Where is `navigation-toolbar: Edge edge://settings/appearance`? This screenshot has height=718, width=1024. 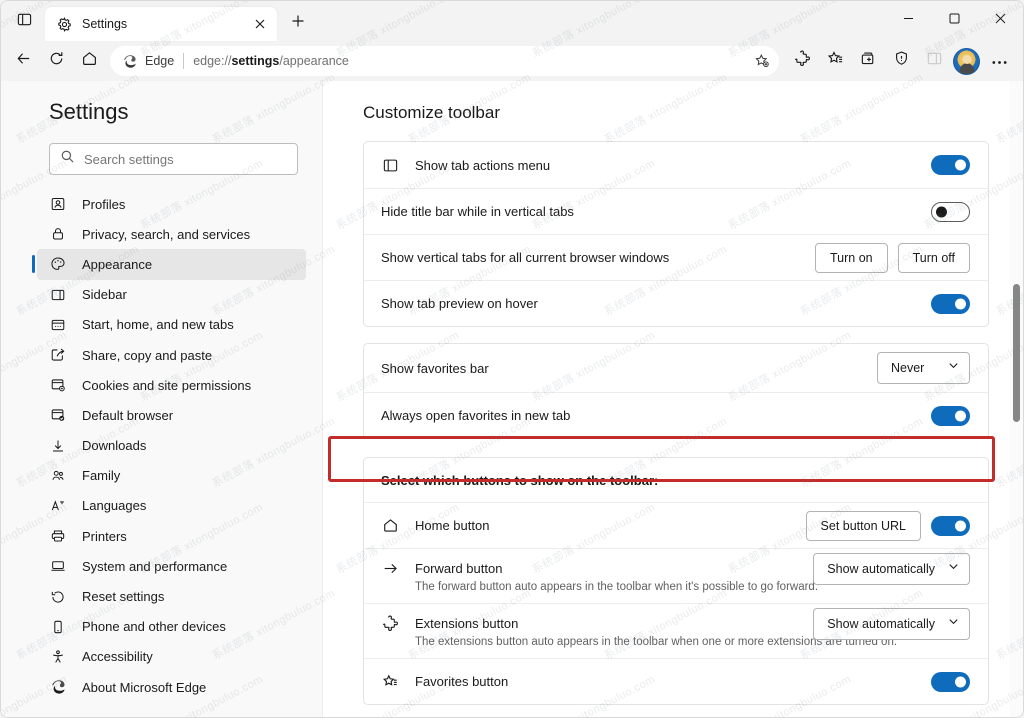 navigation-toolbar: Edge edge://settings/appearance is located at coordinates (512, 61).